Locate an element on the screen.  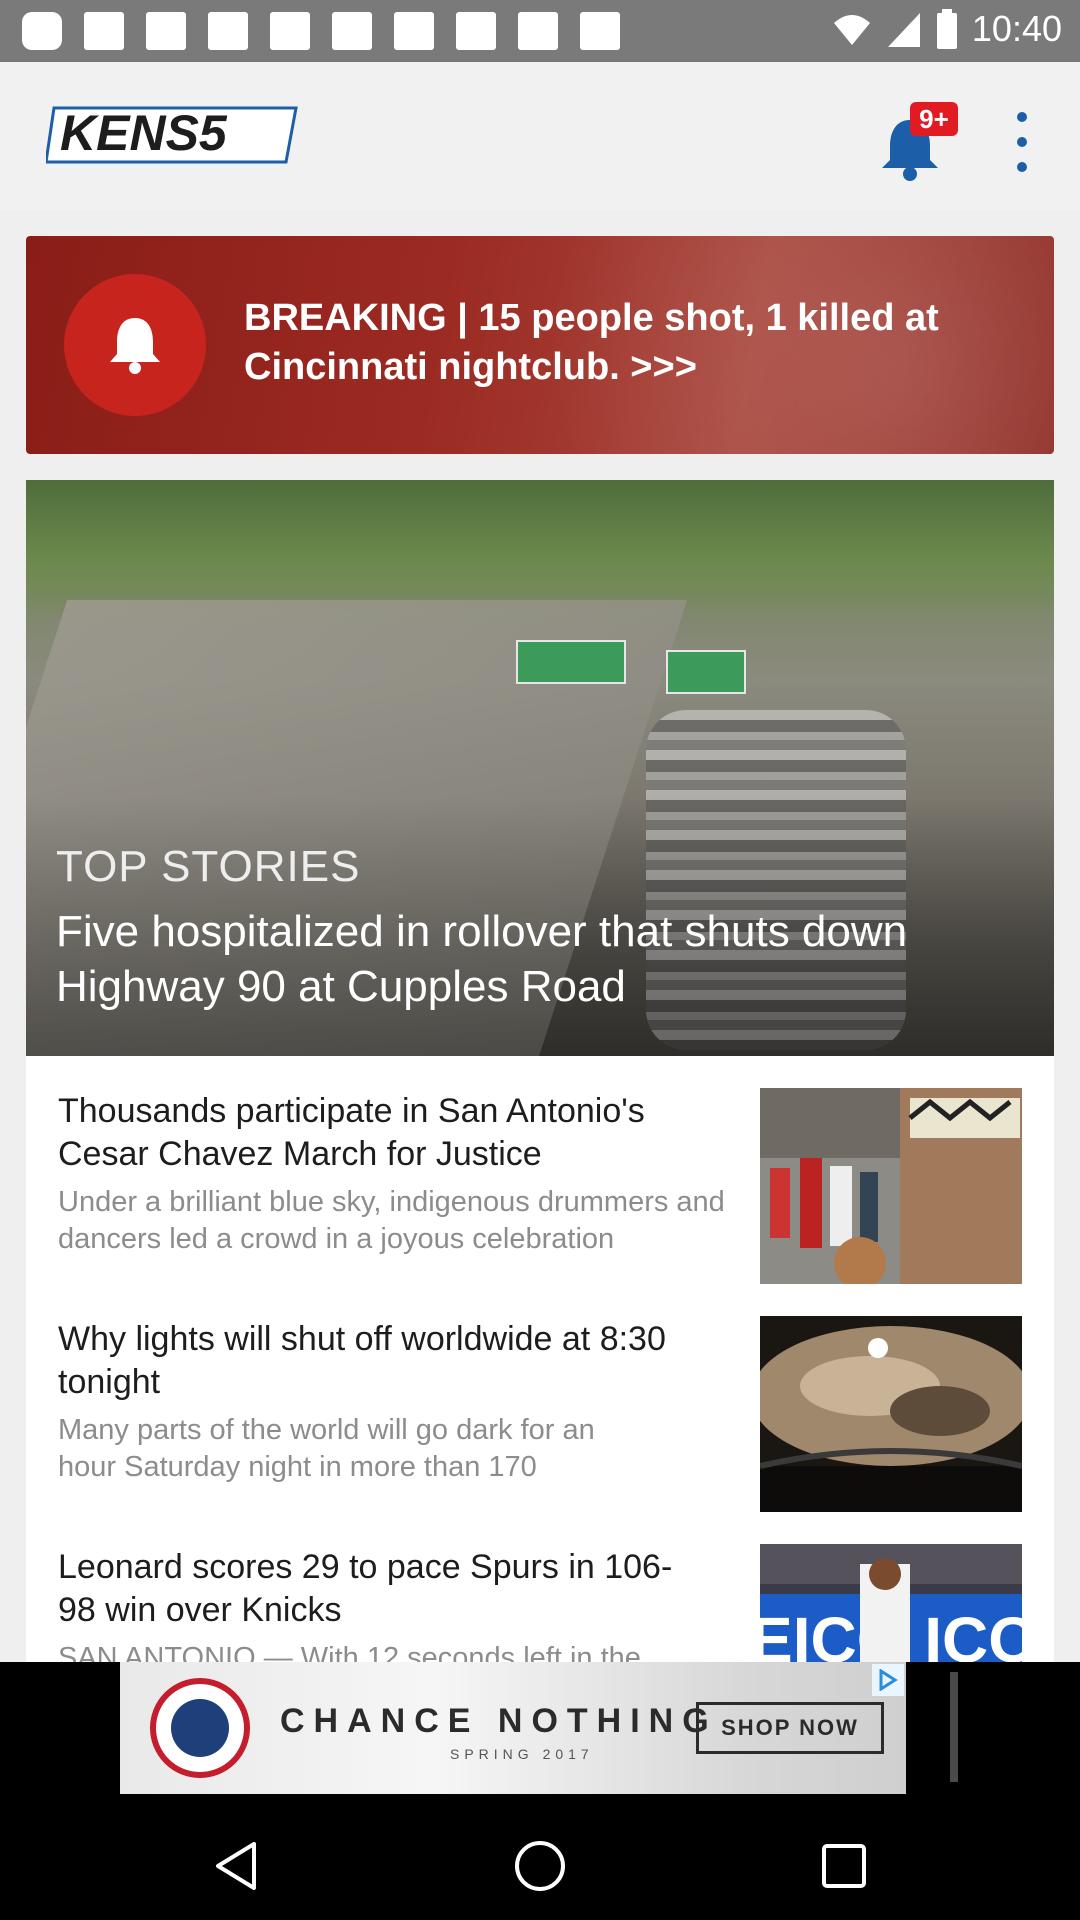
section-label: TOP STORIES is located at coordinates (208, 866).